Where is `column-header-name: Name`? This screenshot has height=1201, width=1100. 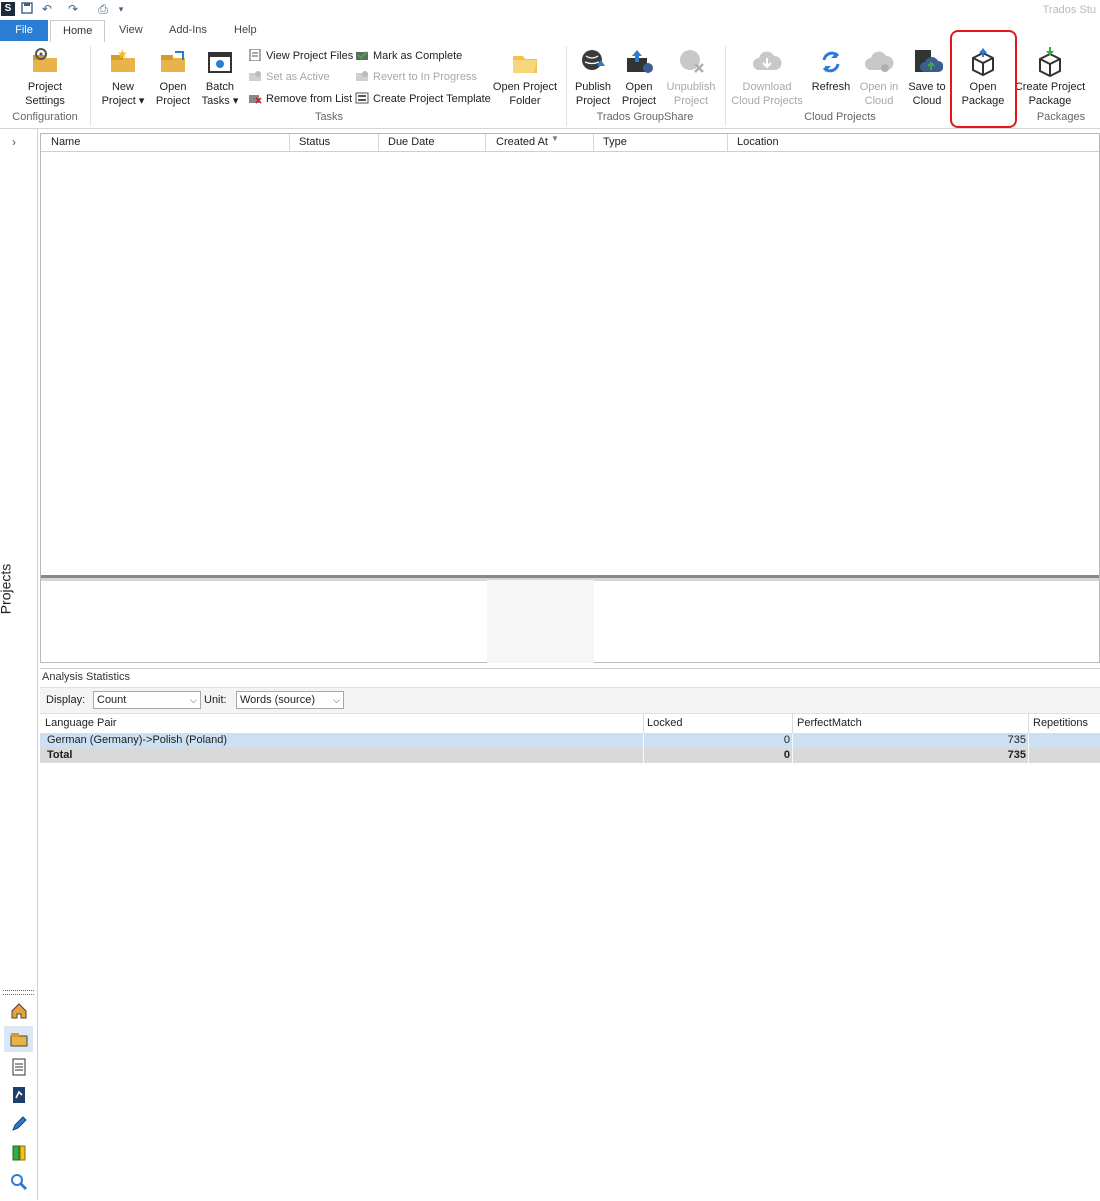
column-header-name: Name is located at coordinates (65, 142).